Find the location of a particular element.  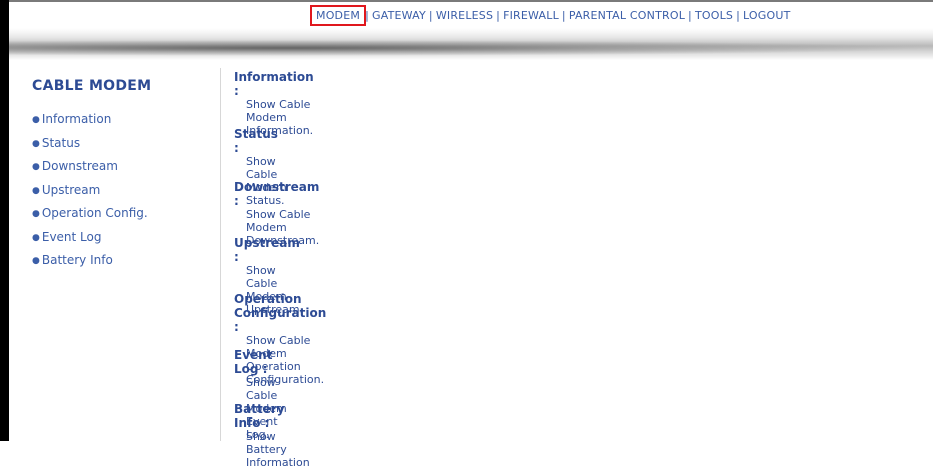

nav-wireless: WIRELESS is located at coordinates (464, 15).